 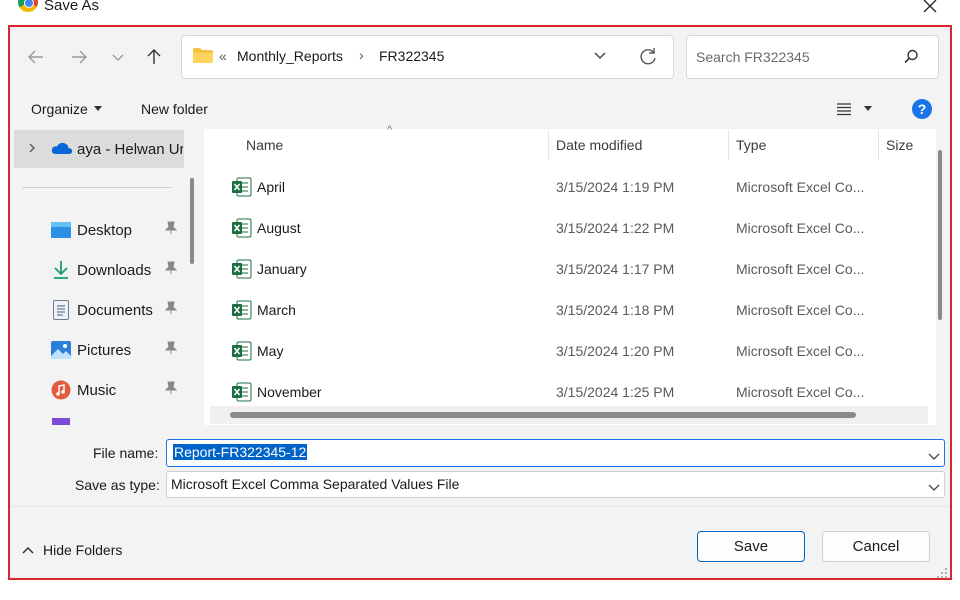 What do you see at coordinates (942, 575) in the screenshot?
I see `resize-grip-icon` at bounding box center [942, 575].